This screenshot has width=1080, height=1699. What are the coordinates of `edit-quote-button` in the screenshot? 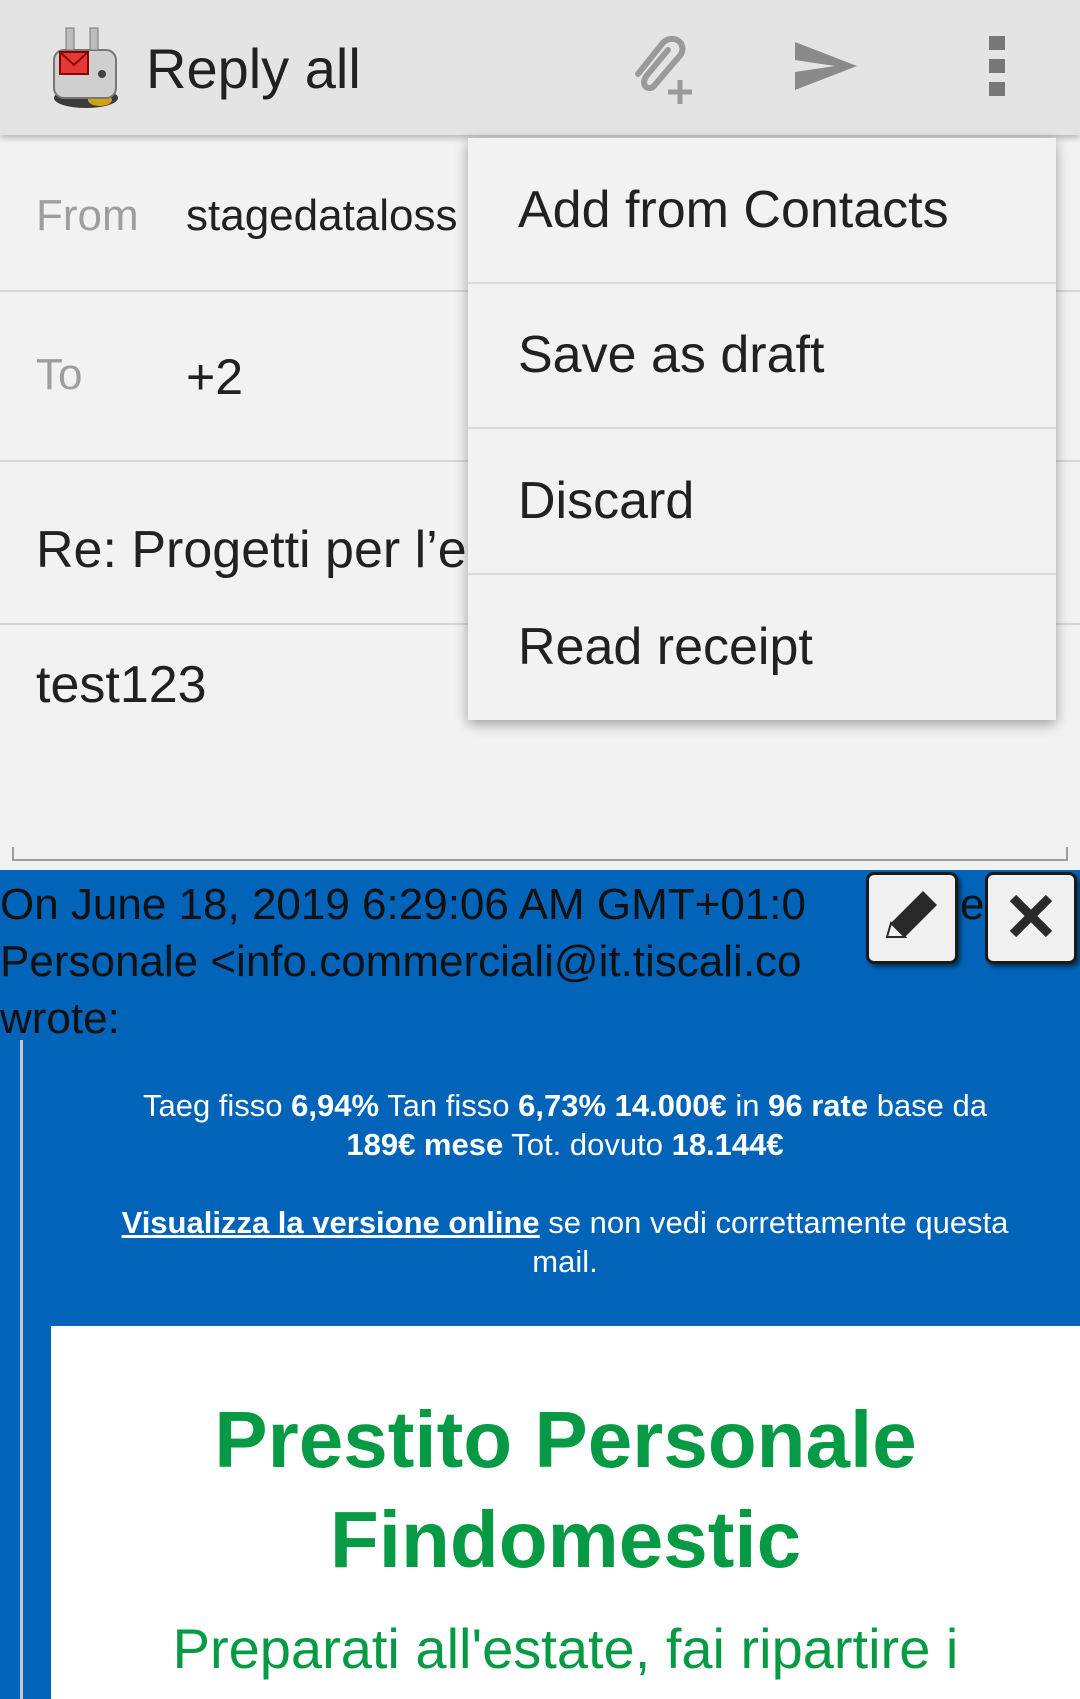 It's located at (912, 918).